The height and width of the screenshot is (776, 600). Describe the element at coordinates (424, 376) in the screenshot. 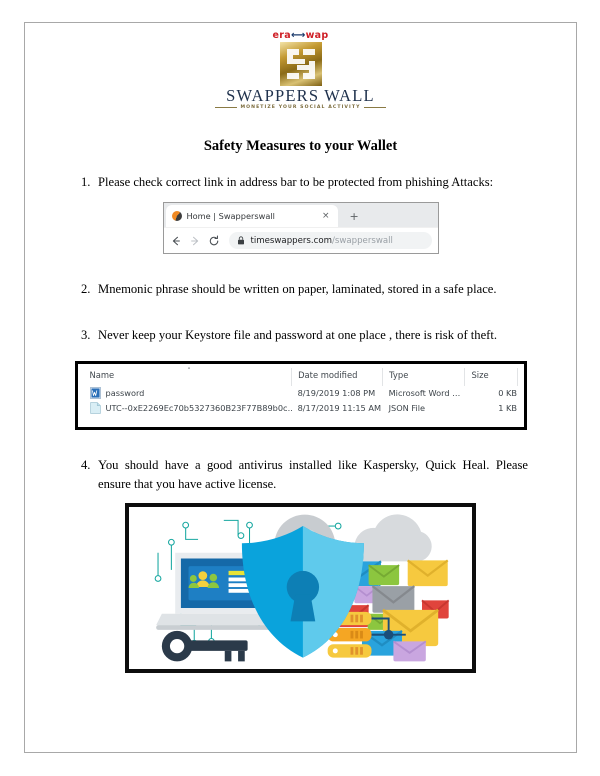

I see `column-header-type: Type` at that location.